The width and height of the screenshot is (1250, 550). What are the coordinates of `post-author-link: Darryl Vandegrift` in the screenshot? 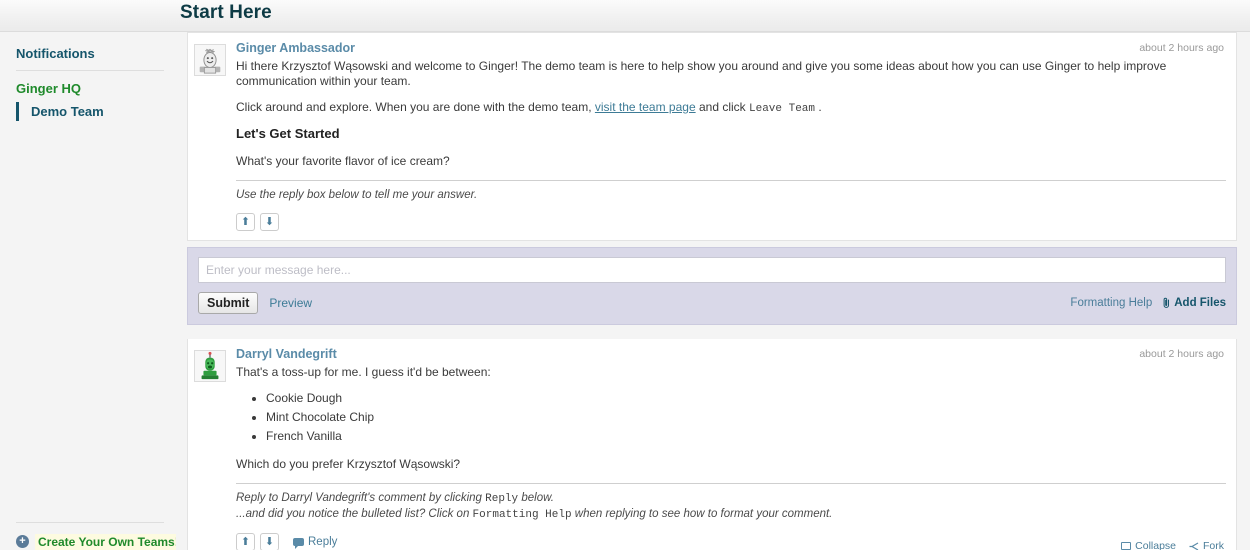 It's located at (286, 354).